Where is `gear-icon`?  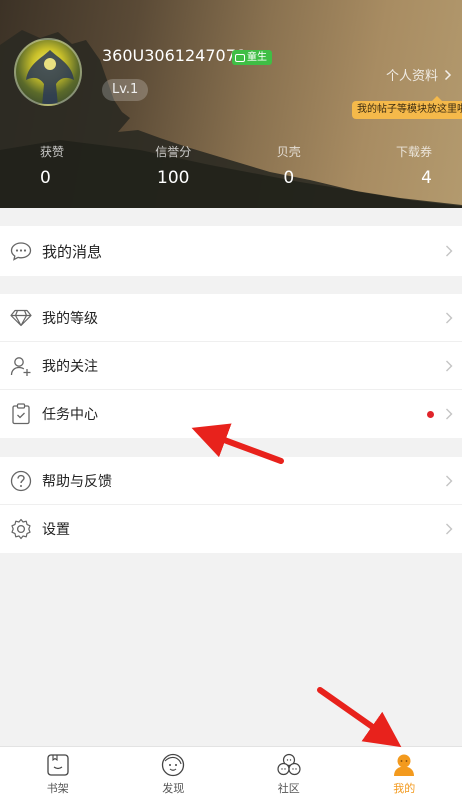
gear-icon is located at coordinates (21, 529).